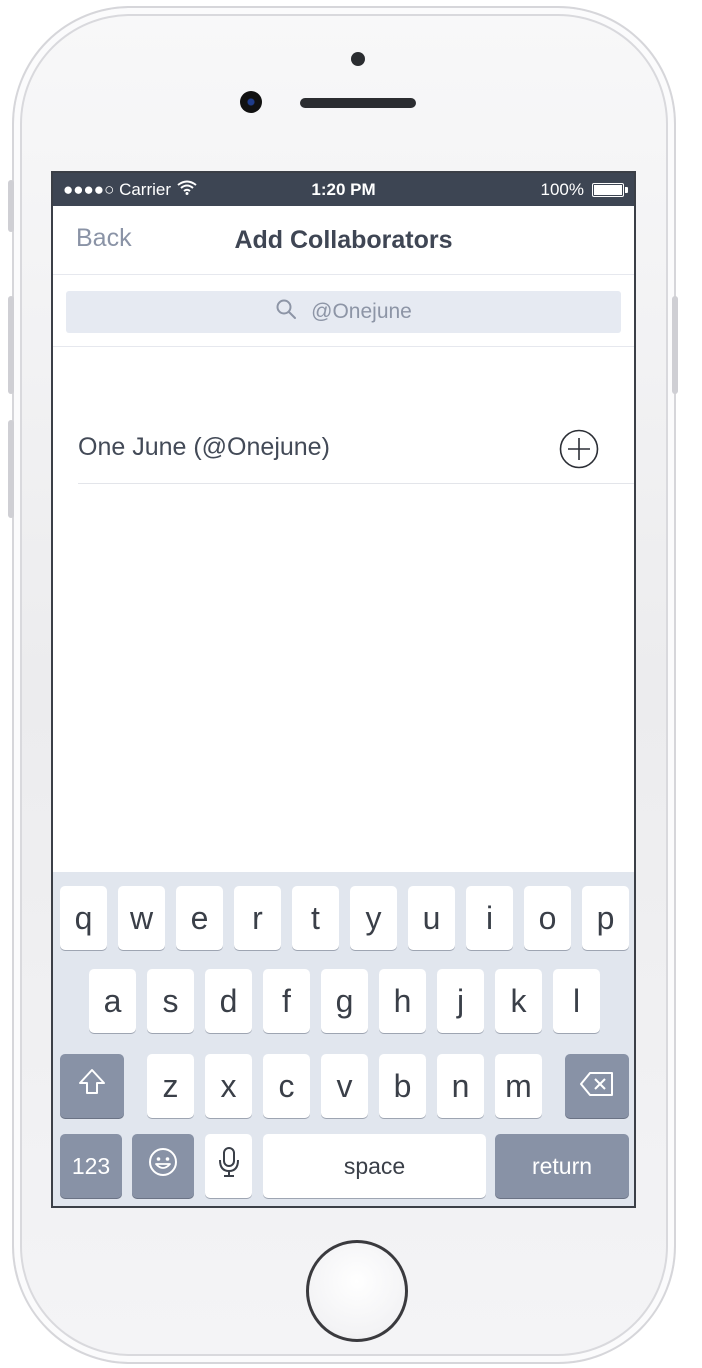  Describe the element at coordinates (141, 918) in the screenshot. I see `key-w: w` at that location.